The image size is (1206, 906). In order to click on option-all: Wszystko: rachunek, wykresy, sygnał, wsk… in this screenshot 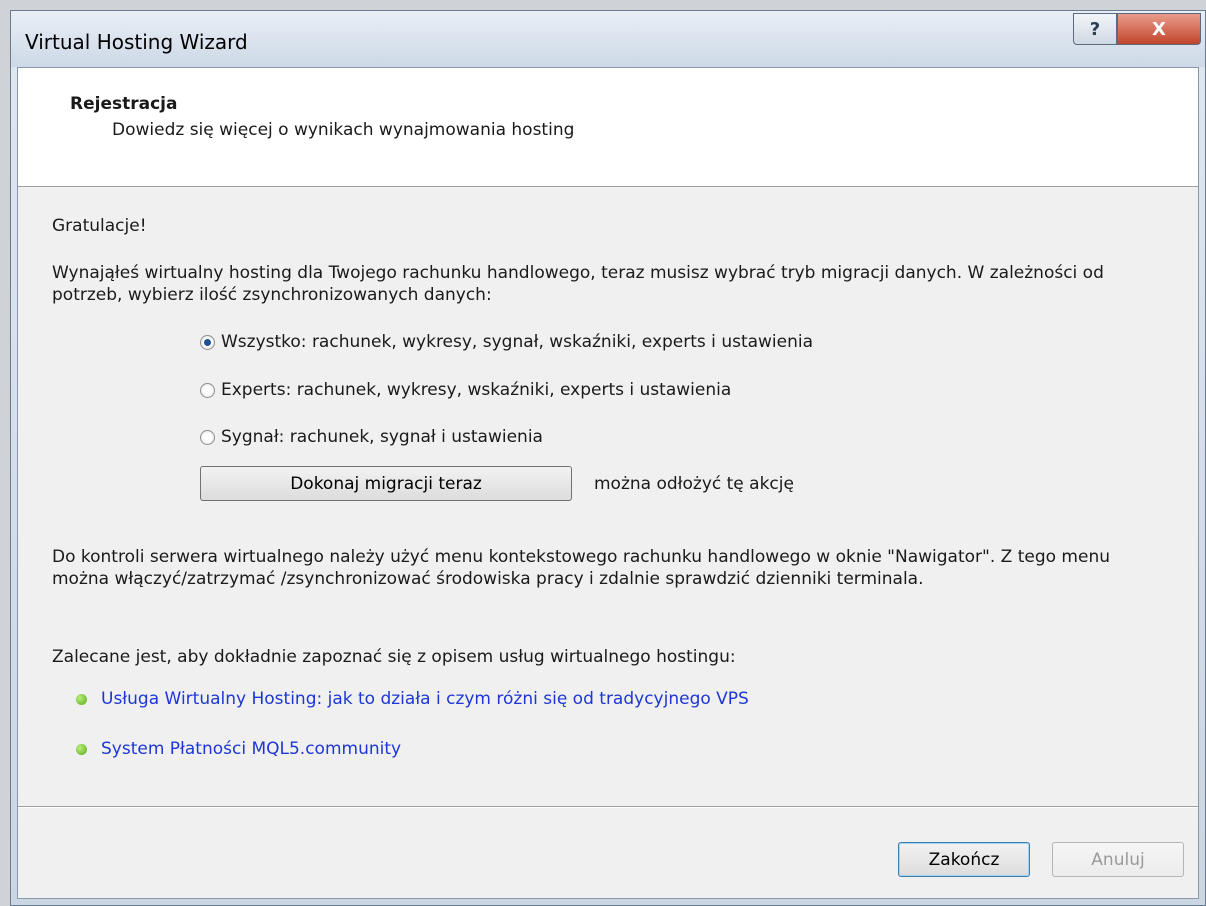, I will do `click(506, 342)`.